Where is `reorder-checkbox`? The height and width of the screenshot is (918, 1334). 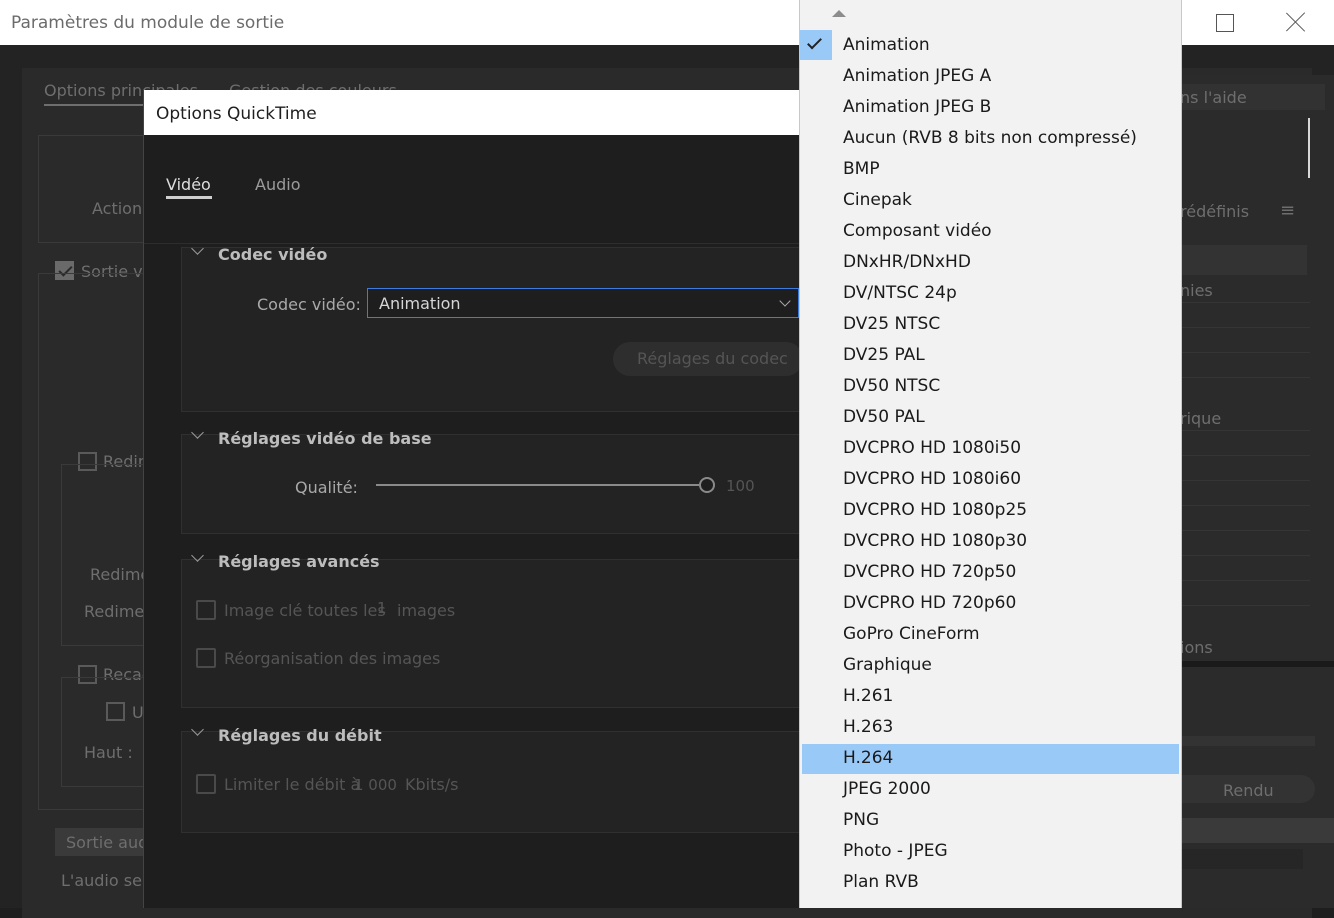
reorder-checkbox is located at coordinates (206, 658).